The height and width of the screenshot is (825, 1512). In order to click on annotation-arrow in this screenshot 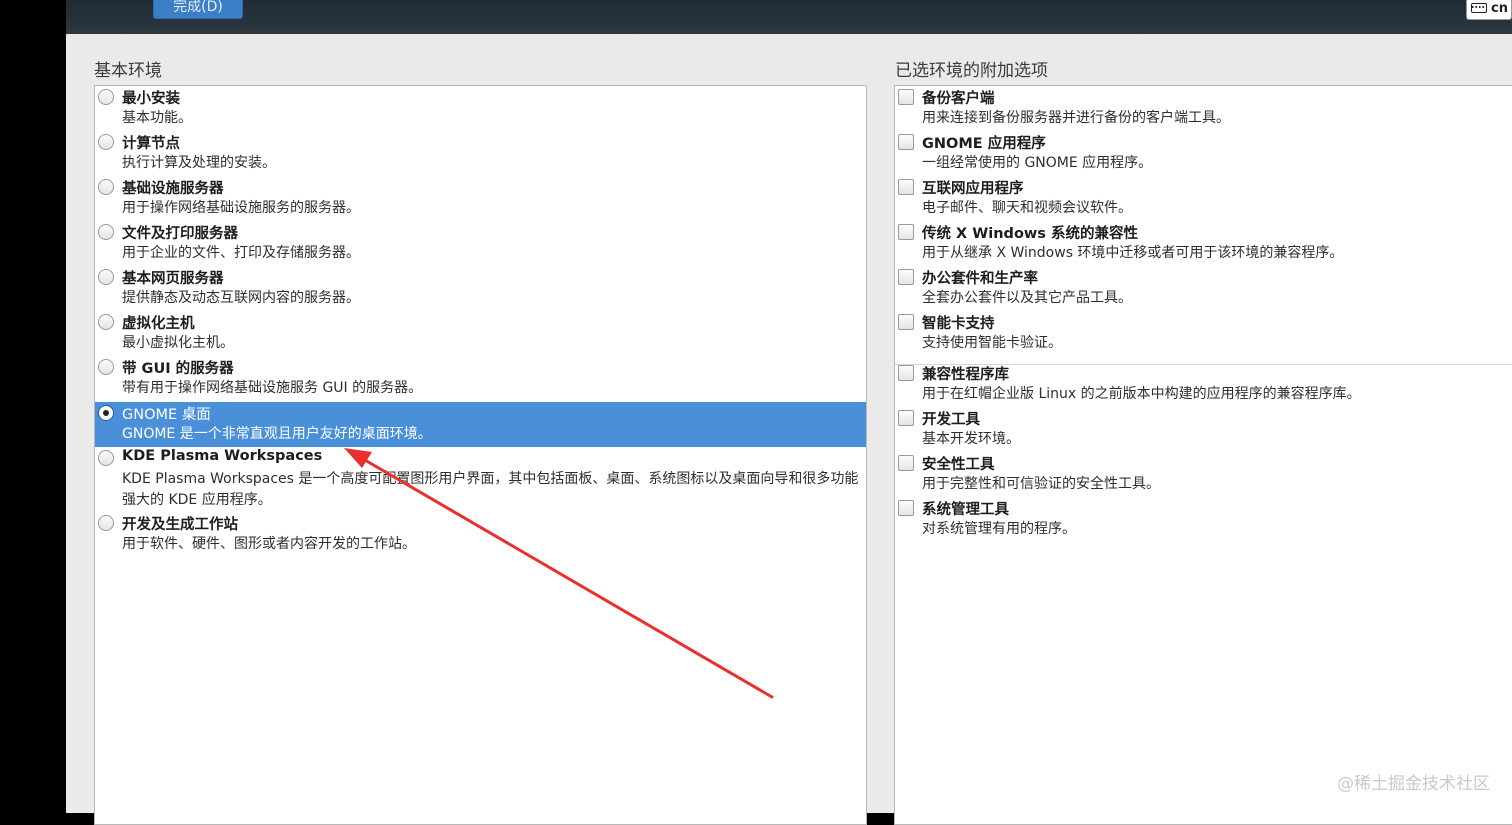, I will do `click(559, 573)`.